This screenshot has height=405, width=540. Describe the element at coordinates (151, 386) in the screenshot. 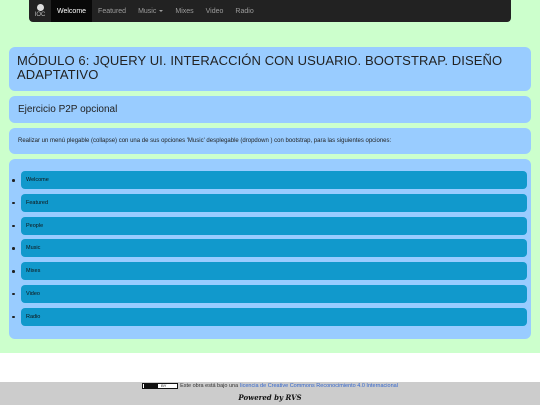

I see `cc-logo-icon` at that location.